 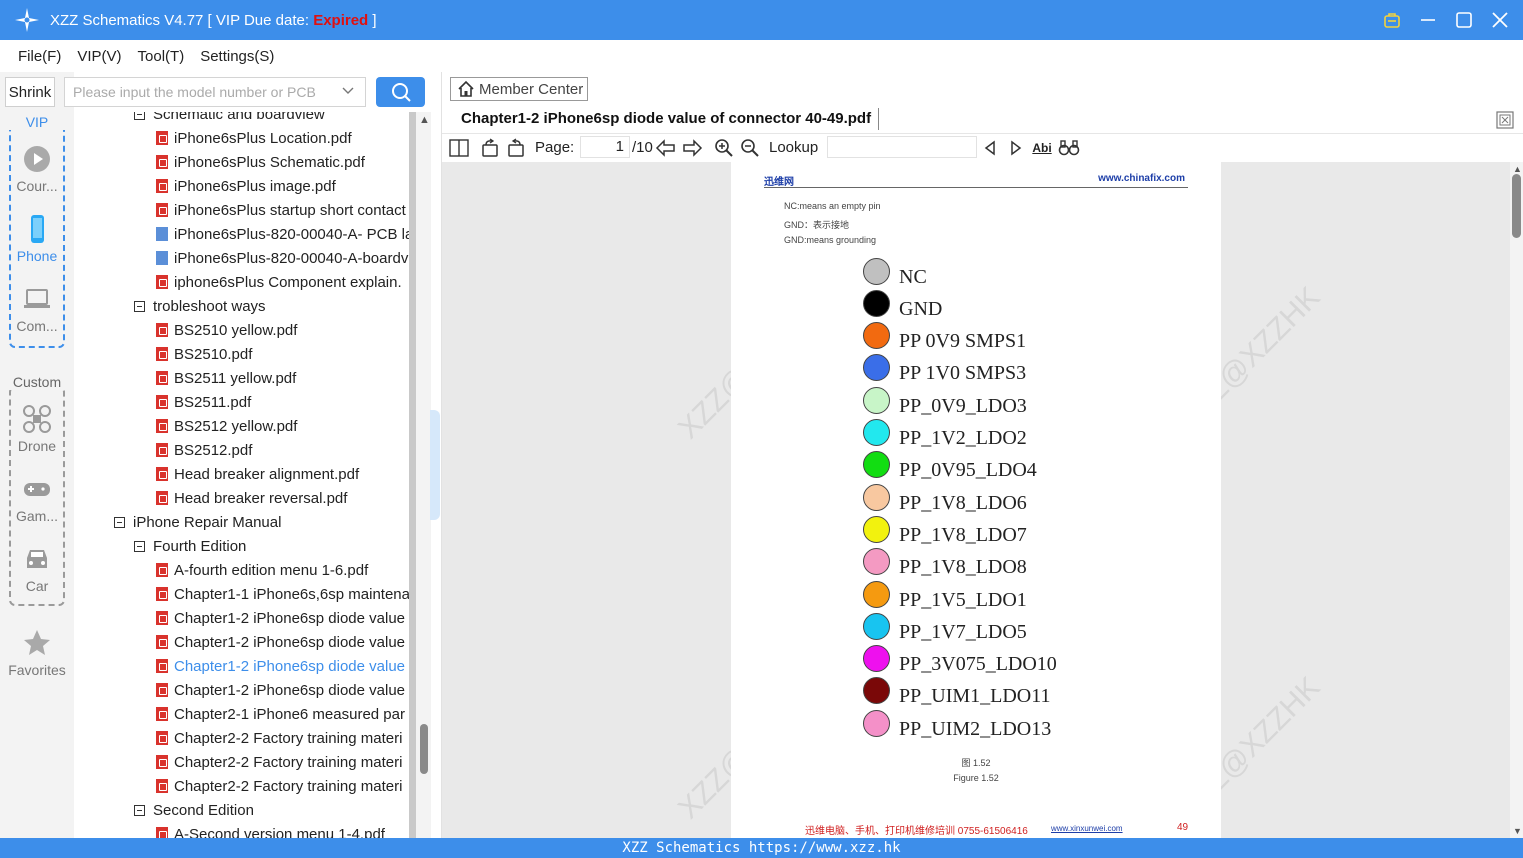 What do you see at coordinates (237, 56) in the screenshot?
I see `menu-settings: Settings(S)` at bounding box center [237, 56].